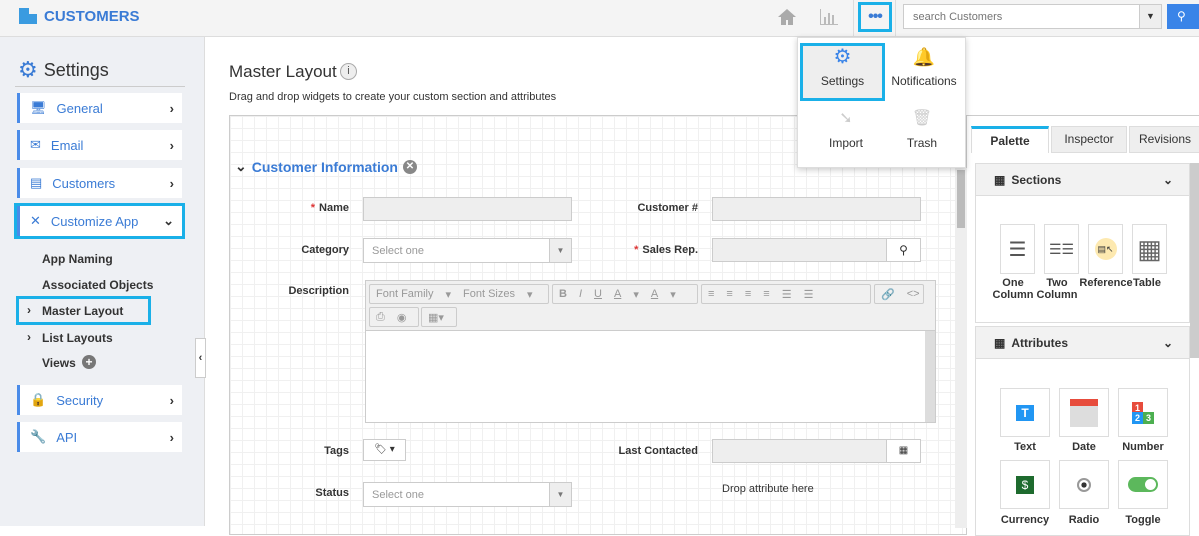 The image size is (1199, 536). I want to click on widget-reference: ▤↖, so click(1105, 249).